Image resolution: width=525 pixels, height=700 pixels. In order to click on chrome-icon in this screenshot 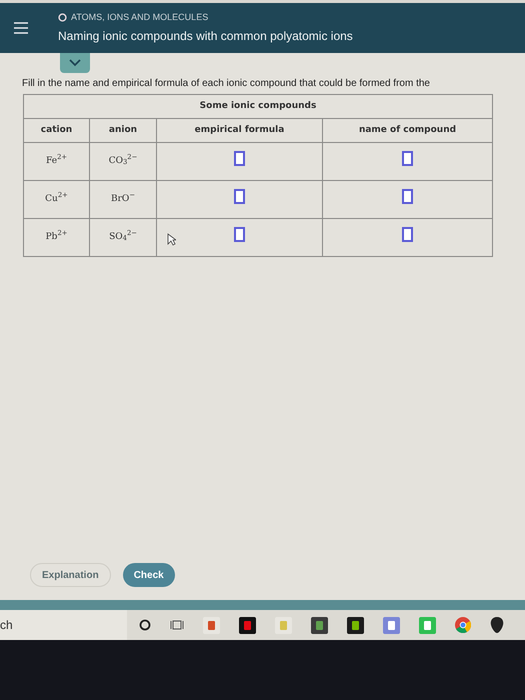, I will do `click(463, 625)`.